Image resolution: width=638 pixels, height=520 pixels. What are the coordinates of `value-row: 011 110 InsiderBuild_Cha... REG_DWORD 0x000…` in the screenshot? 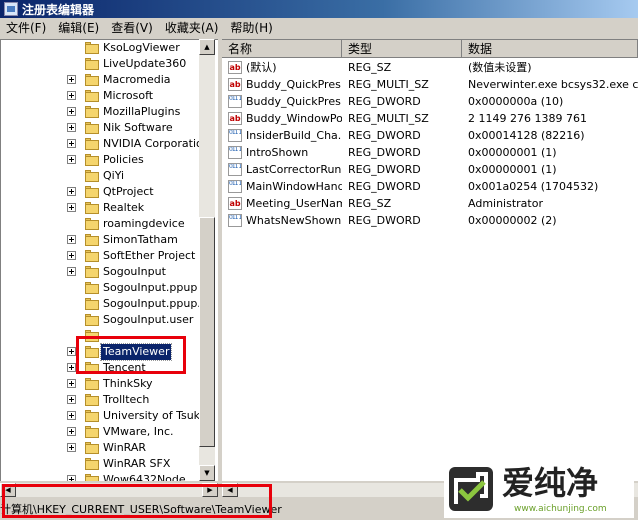 It's located at (430, 135).